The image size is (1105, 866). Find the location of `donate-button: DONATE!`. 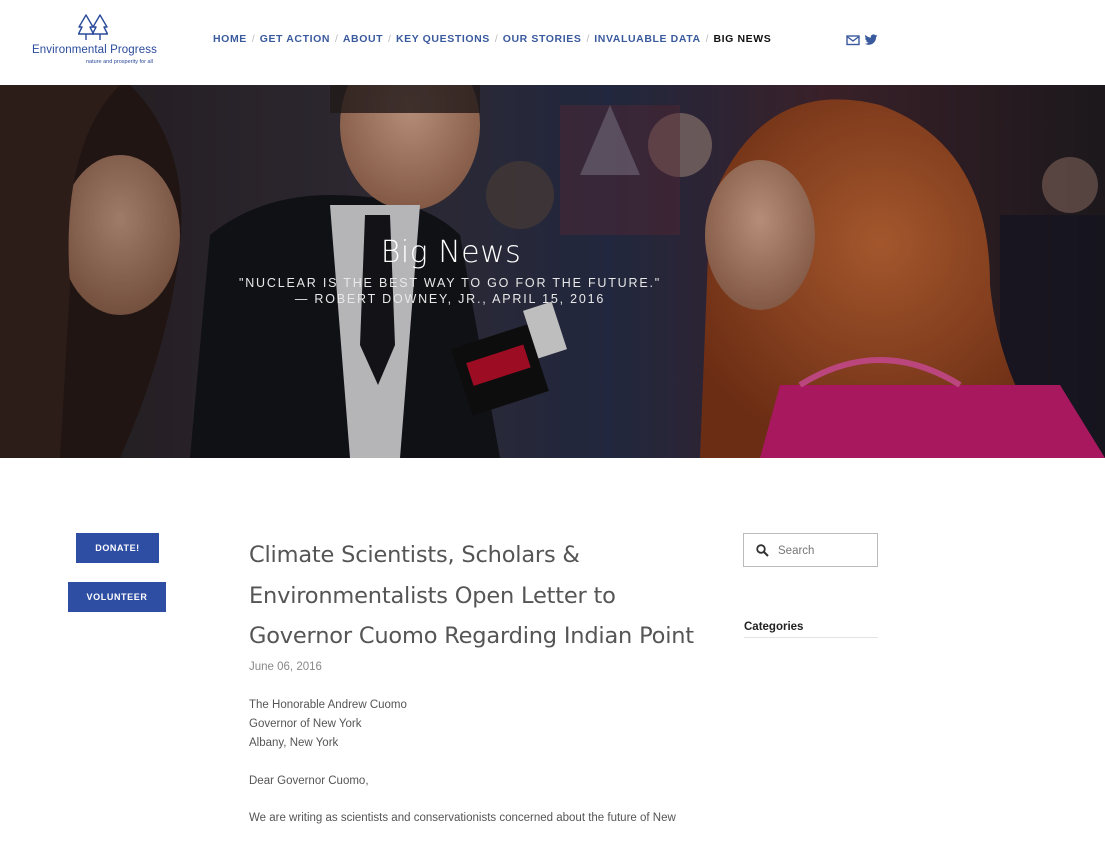

donate-button: DONATE! is located at coordinates (117, 548).